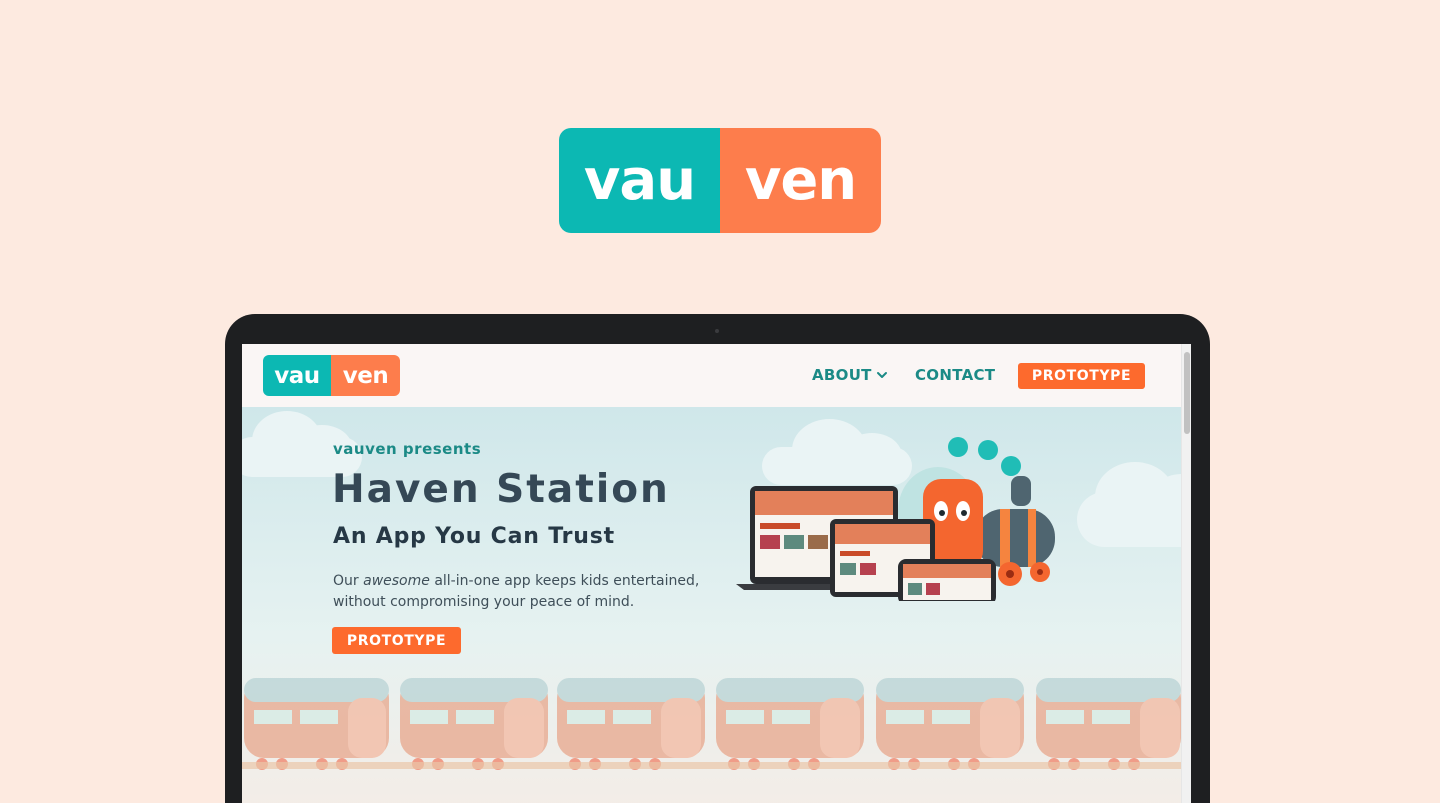 The image size is (1440, 803). I want to click on rail-track, so click(711, 765).